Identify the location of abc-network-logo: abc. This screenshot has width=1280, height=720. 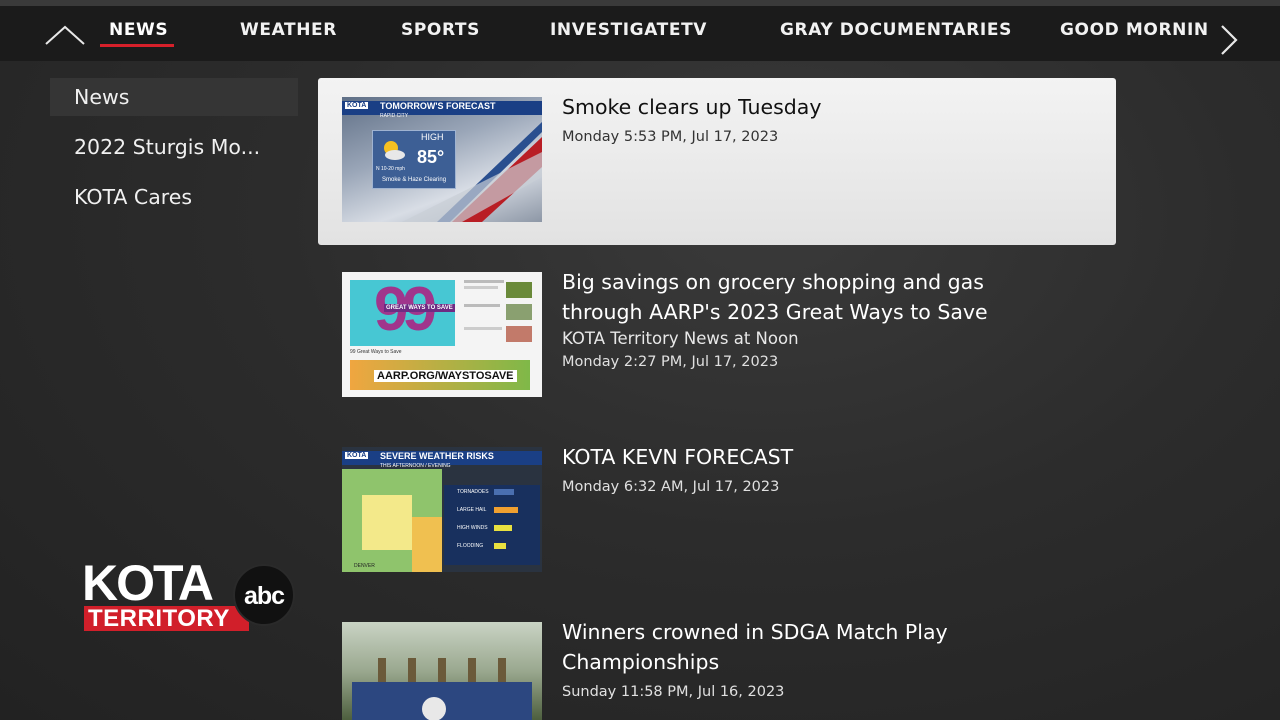
(264, 595).